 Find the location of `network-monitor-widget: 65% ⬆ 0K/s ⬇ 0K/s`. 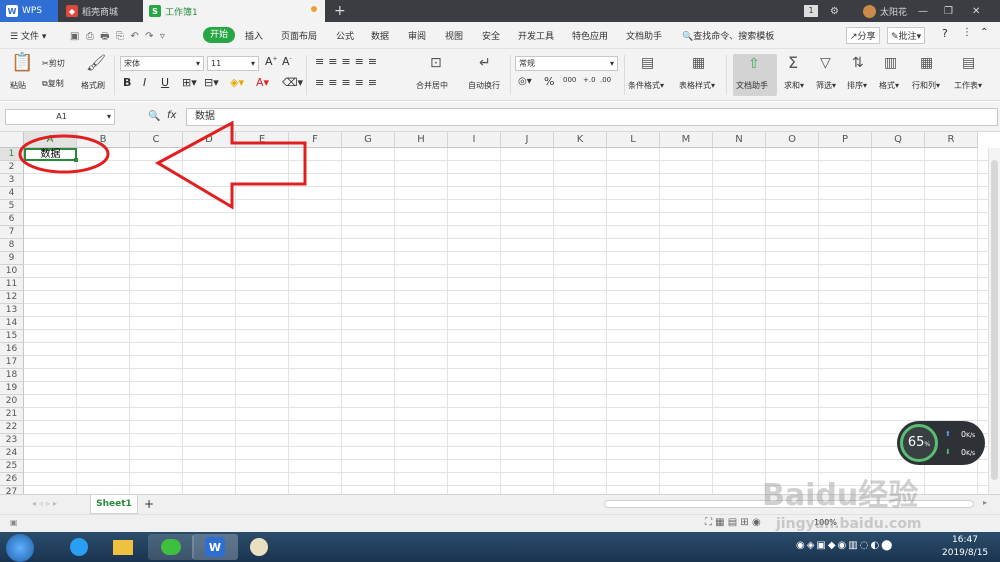

network-monitor-widget: 65% ⬆ 0K/s ⬇ 0K/s is located at coordinates (941, 443).